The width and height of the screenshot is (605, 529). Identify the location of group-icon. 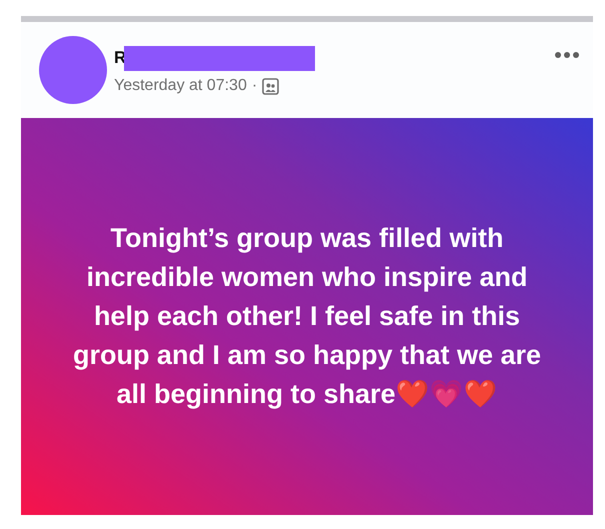
(271, 86).